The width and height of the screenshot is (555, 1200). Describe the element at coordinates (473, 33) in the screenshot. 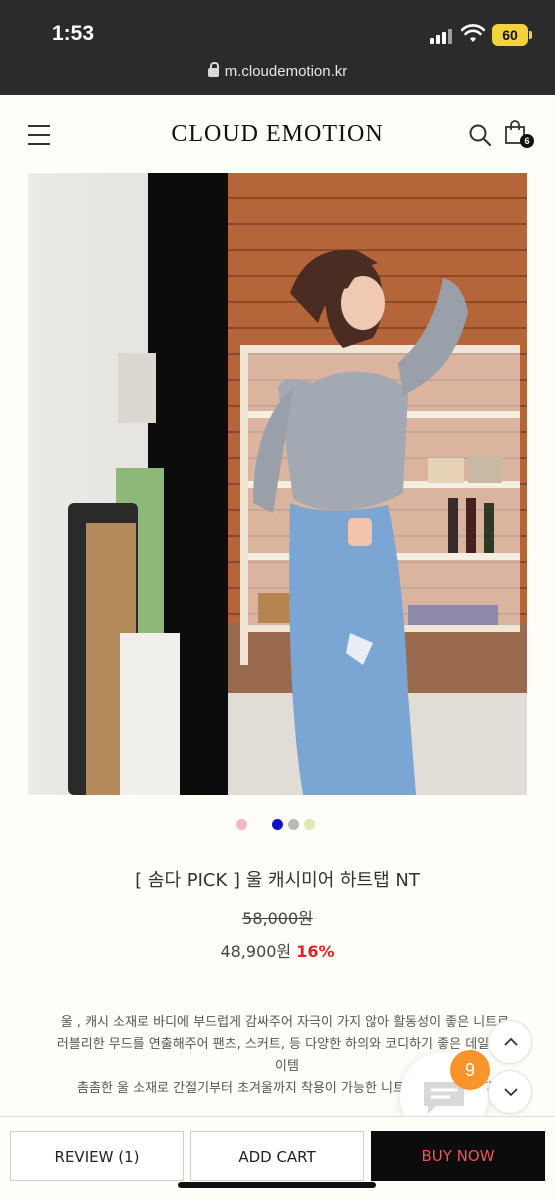

I see `wifi-icon` at that location.